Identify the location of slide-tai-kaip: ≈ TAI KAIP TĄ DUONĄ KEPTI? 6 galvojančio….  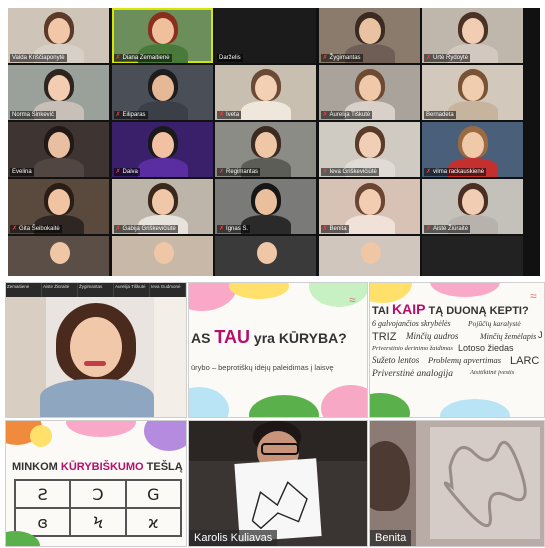
(457, 350).